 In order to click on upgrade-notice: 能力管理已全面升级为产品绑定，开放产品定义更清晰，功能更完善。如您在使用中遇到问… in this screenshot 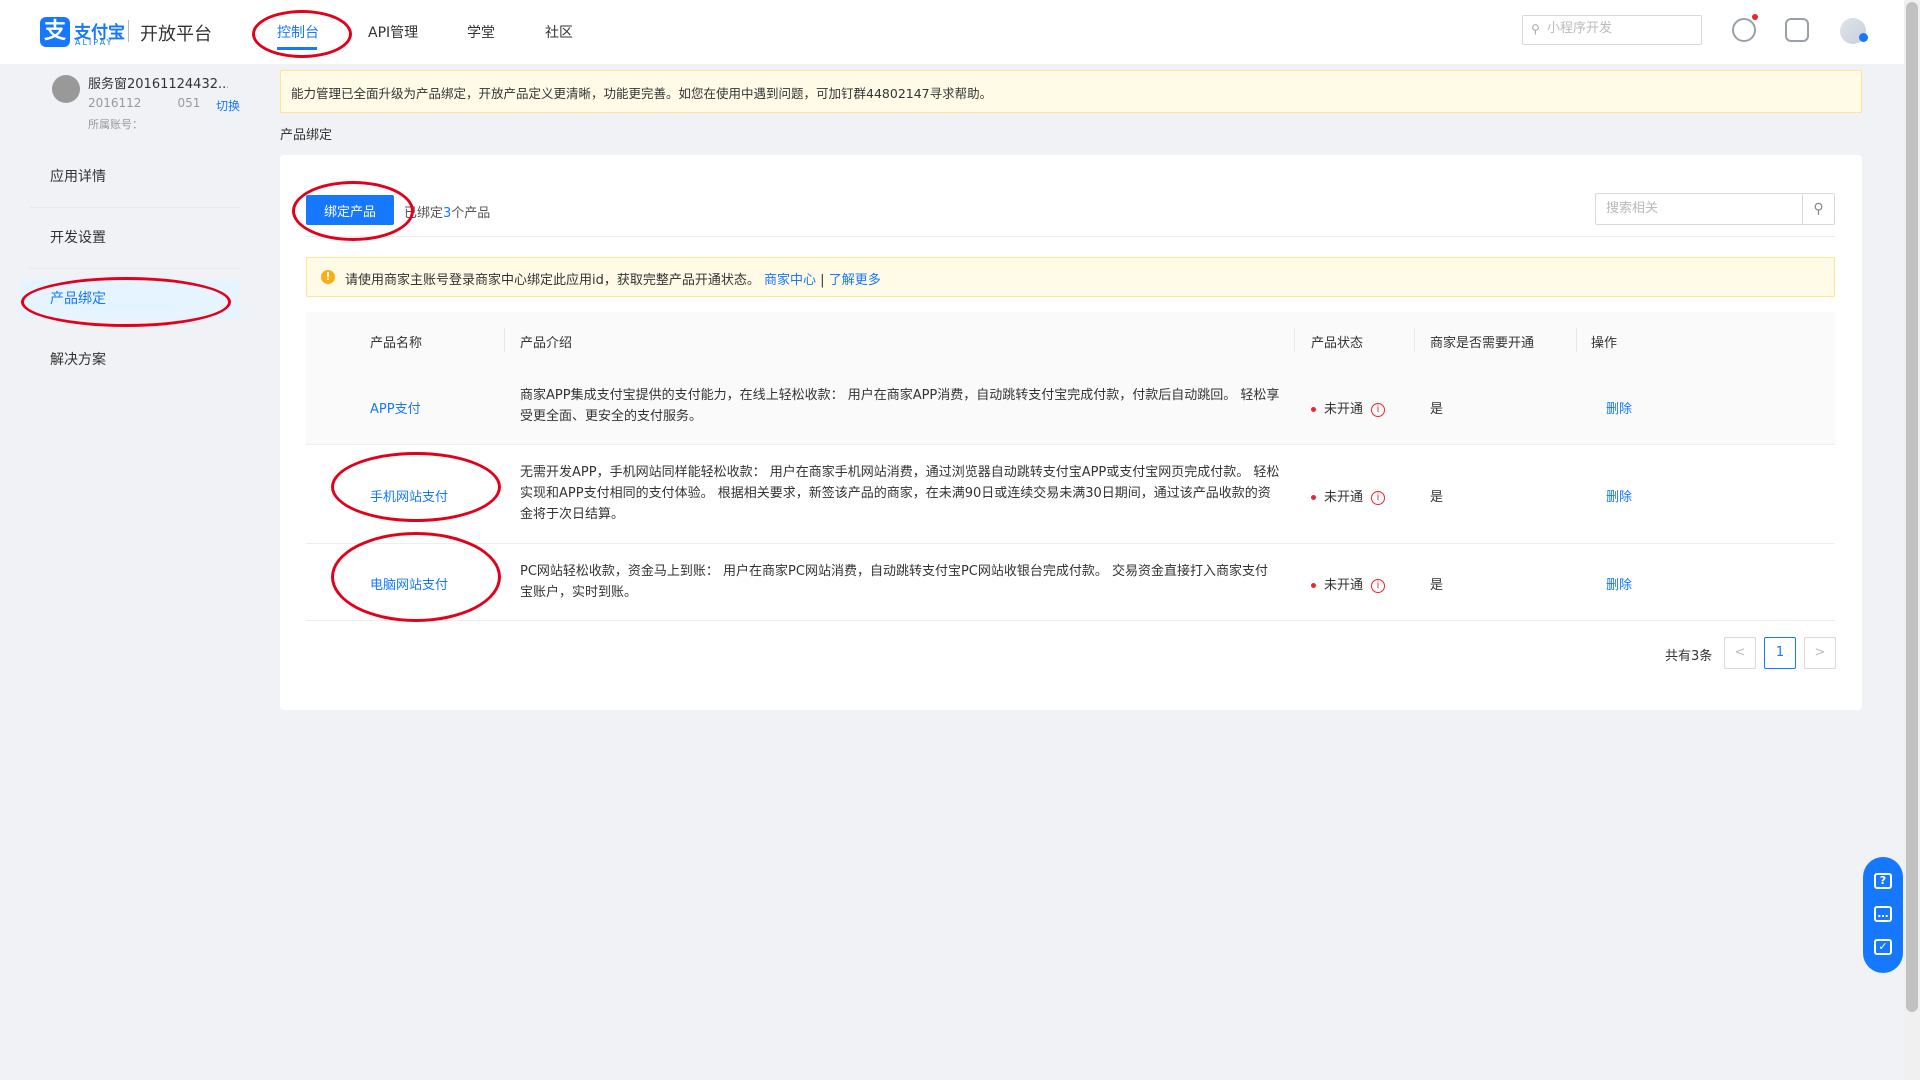, I will do `click(1071, 91)`.